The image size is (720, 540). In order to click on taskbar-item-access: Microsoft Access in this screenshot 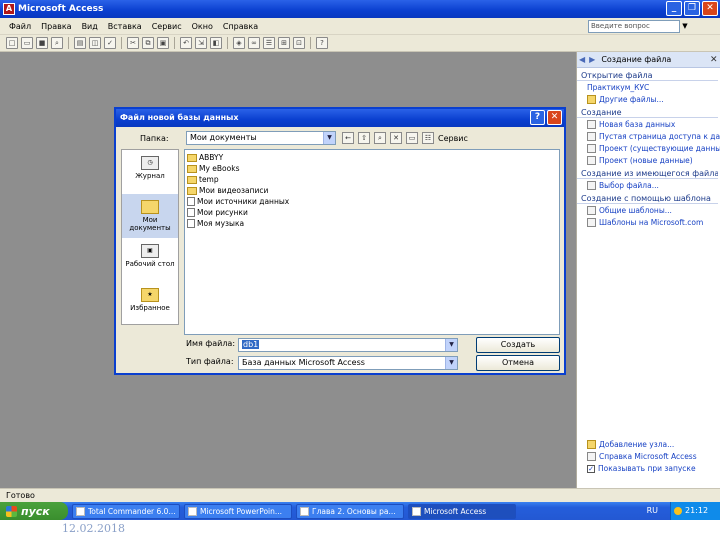, I will do `click(462, 511)`.